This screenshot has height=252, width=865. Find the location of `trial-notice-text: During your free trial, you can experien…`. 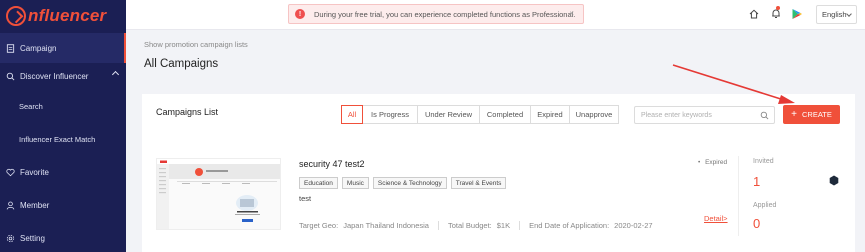

trial-notice-text: During your free trial, you can experien… is located at coordinates (445, 14).